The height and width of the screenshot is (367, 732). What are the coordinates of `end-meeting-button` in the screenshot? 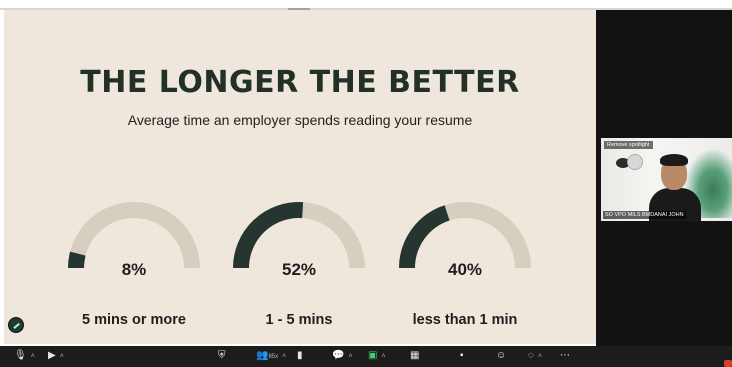 It's located at (728, 363).